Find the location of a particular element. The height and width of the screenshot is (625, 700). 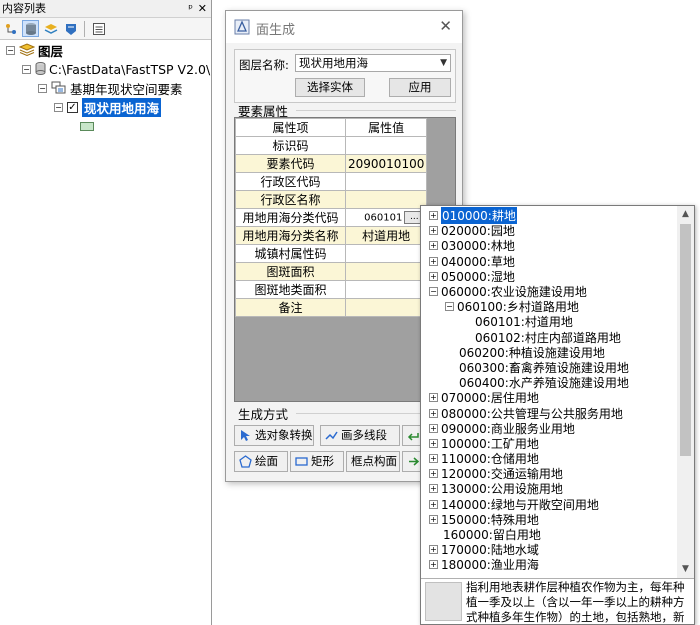

convert-object-button: 选对象转换 is located at coordinates (274, 435).